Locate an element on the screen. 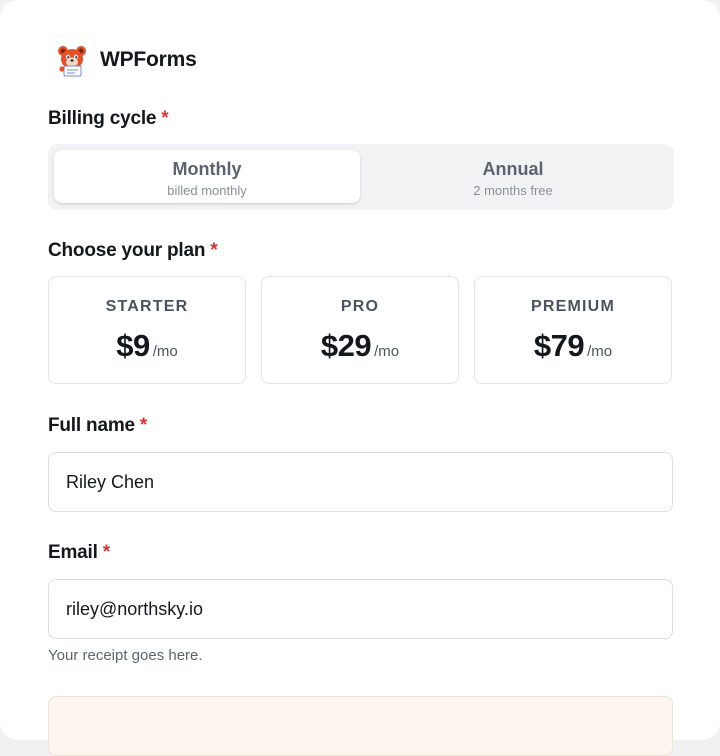 This screenshot has height=756, width=720. billing-option-annual: Annual 2 months free is located at coordinates (513, 176).